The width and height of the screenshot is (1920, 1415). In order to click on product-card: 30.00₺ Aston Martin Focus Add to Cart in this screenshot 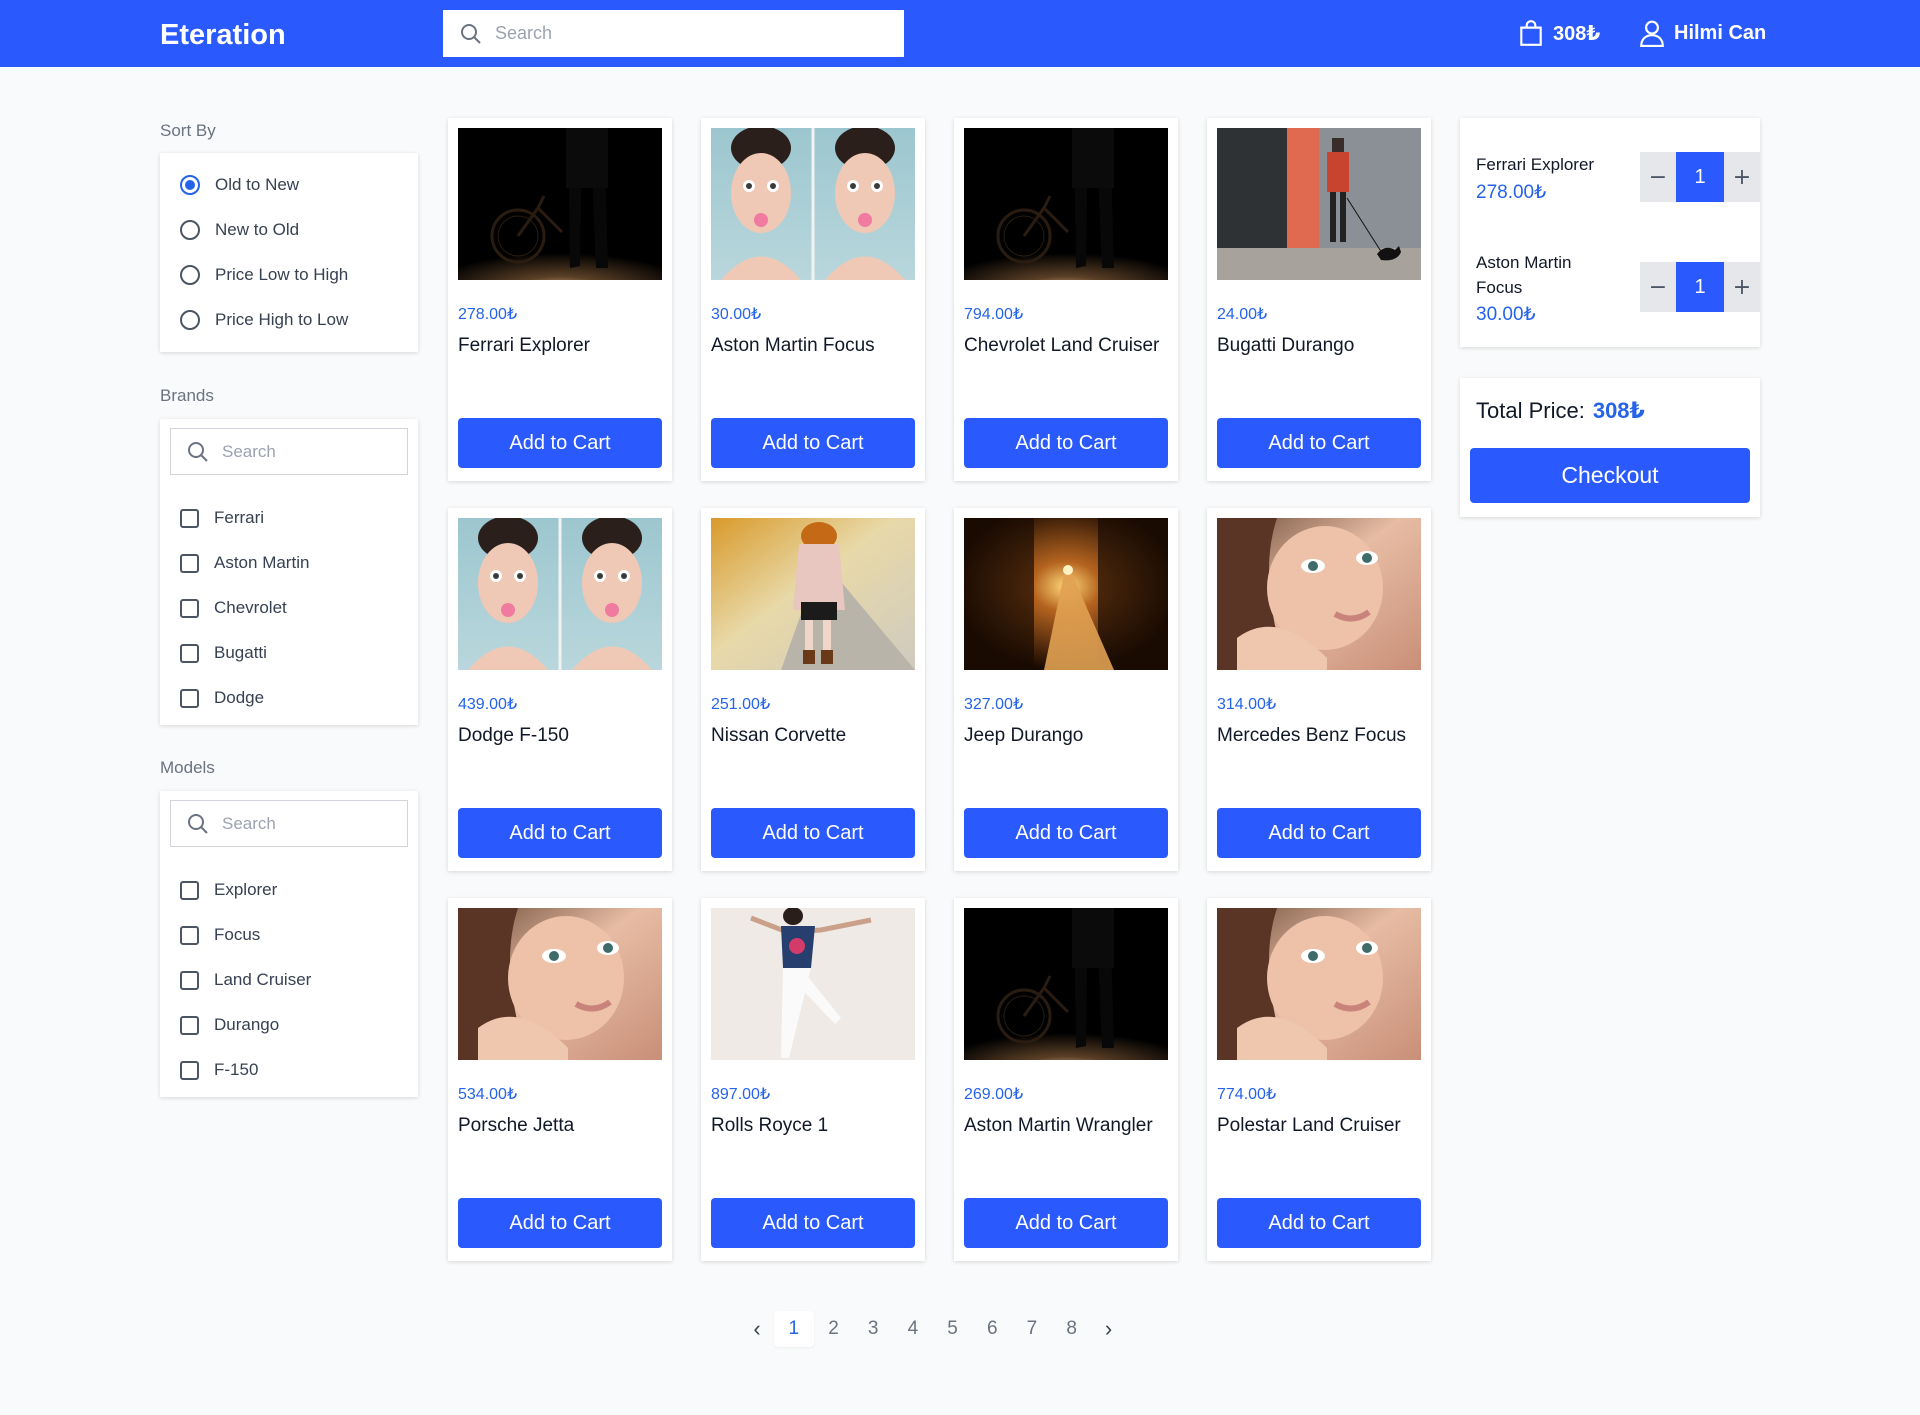, I will do `click(813, 299)`.